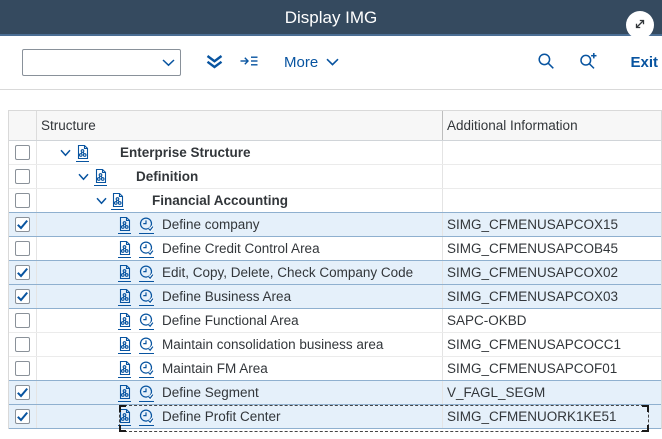  Describe the element at coordinates (167, 176) in the screenshot. I see `tree-node-label: Definition` at that location.